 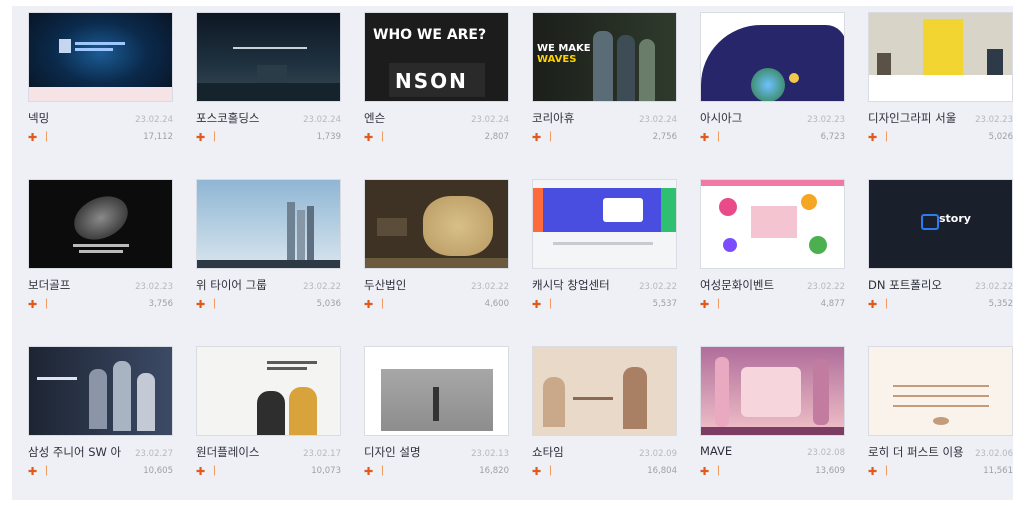 I want to click on card-title: 디자인 설명, so click(x=392, y=452).